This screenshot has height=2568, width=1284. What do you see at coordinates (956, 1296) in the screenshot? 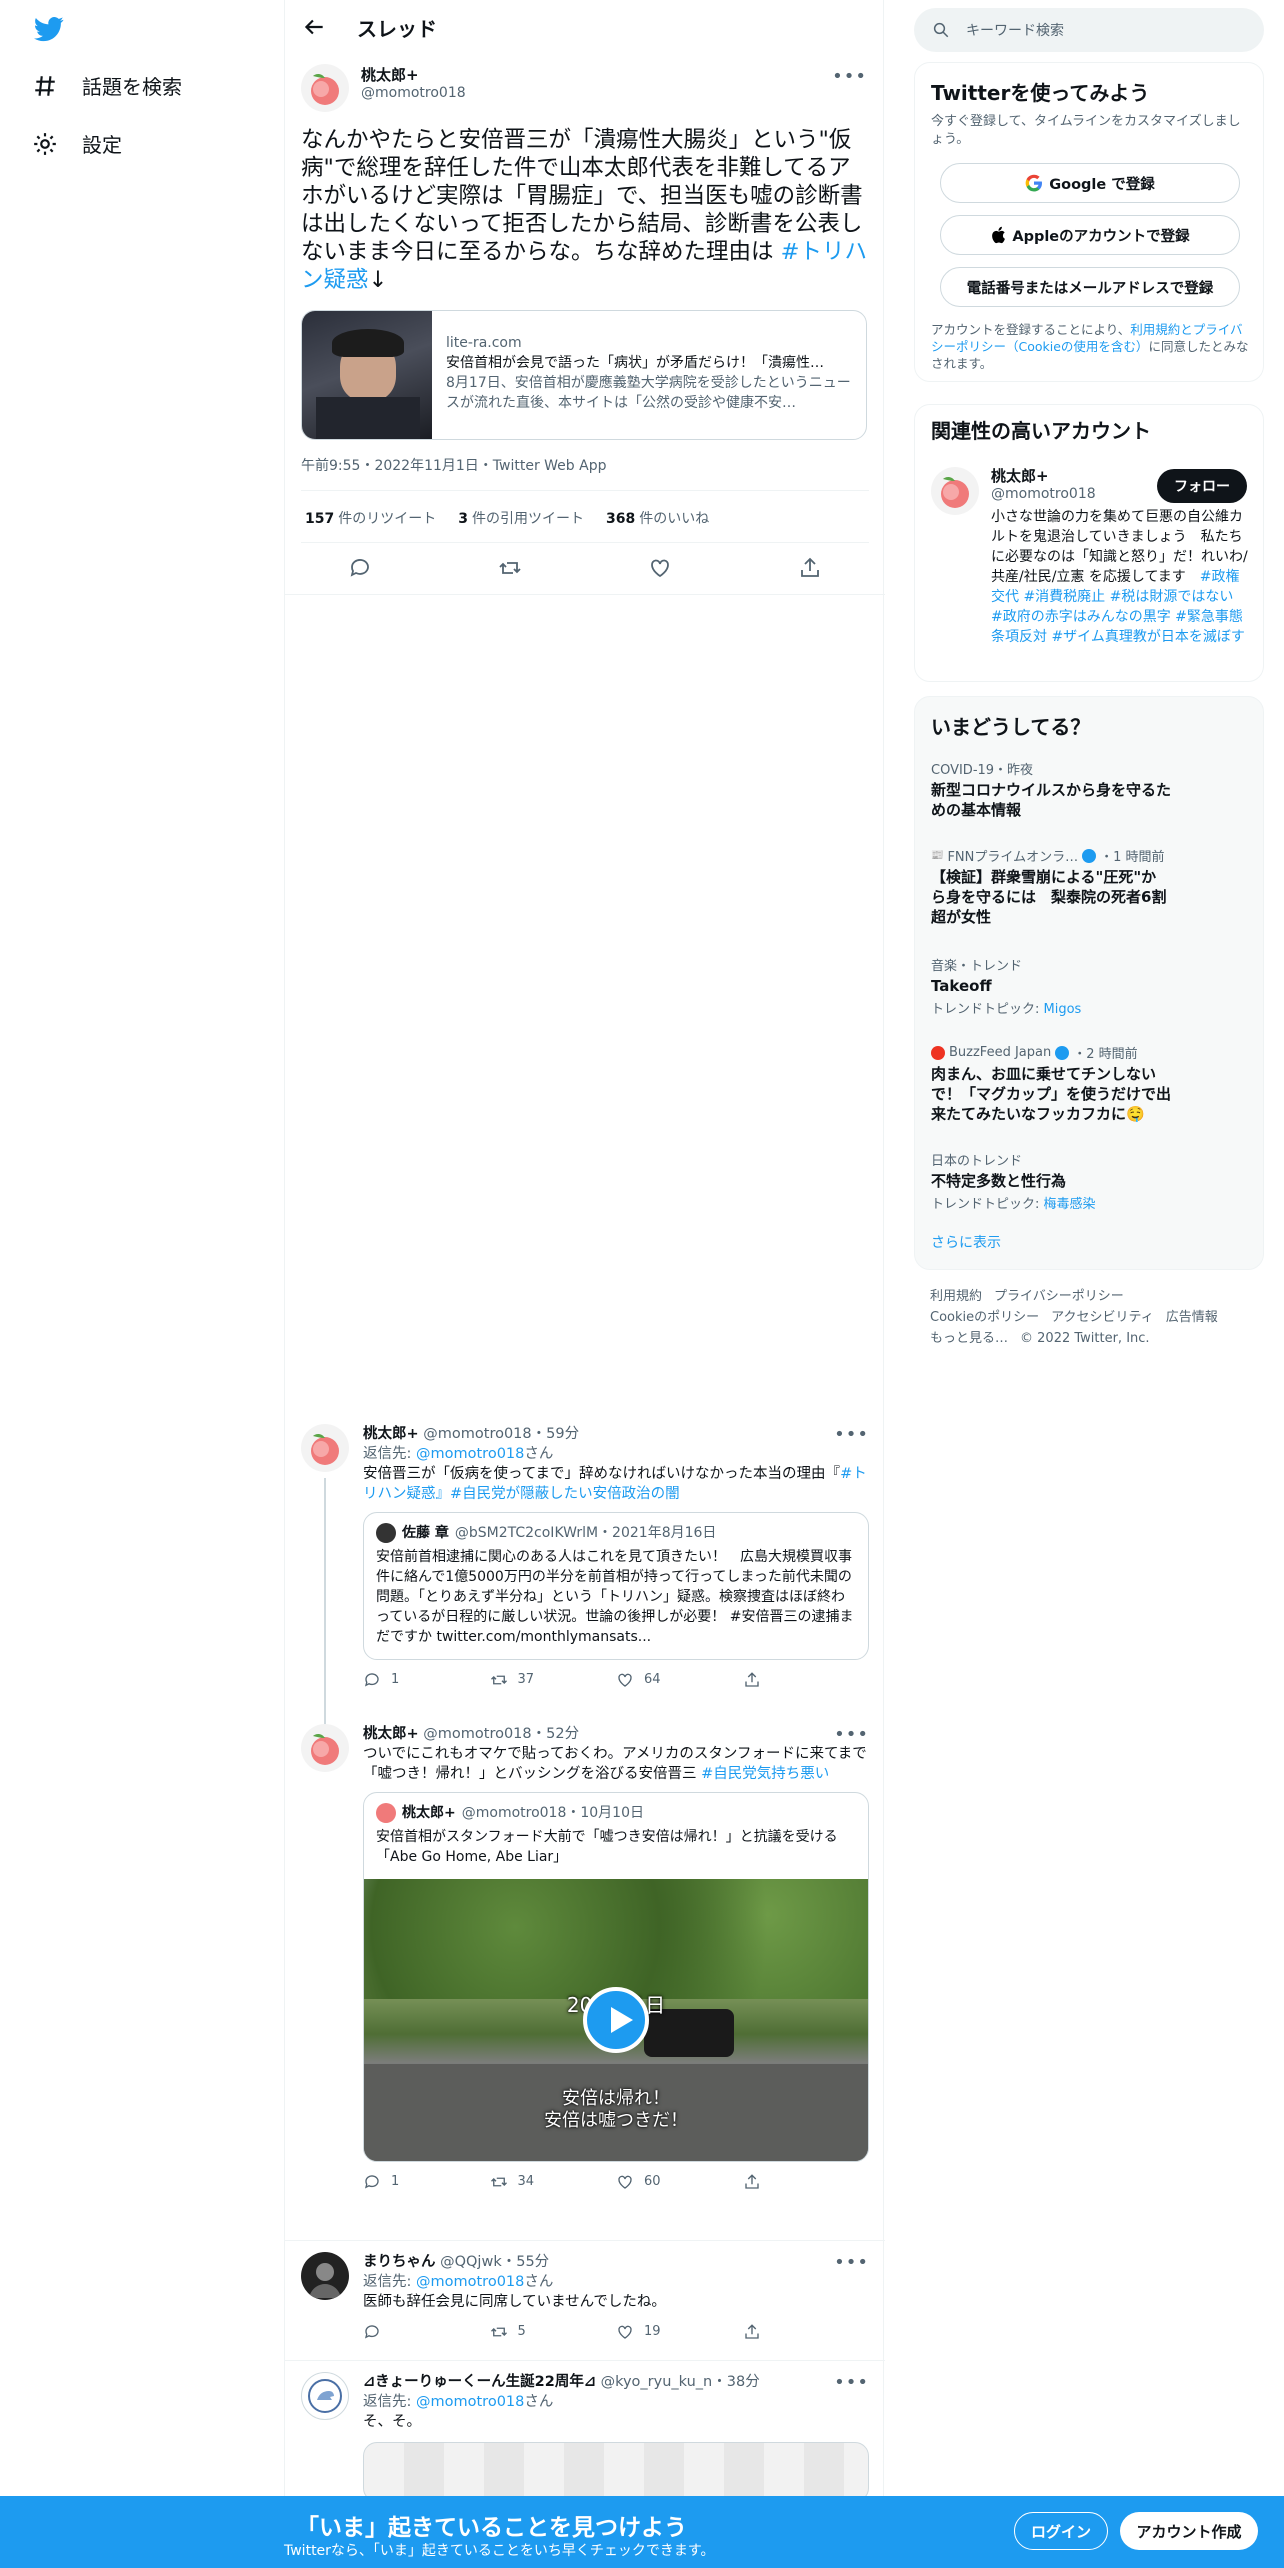
I see `footer-terms-link: 利用規約` at bounding box center [956, 1296].